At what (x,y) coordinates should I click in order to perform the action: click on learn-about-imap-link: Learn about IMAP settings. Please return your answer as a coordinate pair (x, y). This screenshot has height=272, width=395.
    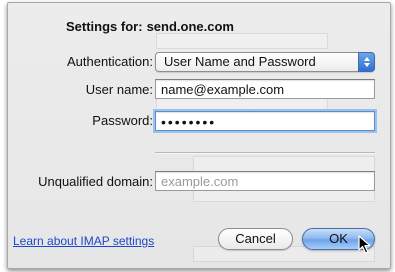
    Looking at the image, I should click on (83, 241).